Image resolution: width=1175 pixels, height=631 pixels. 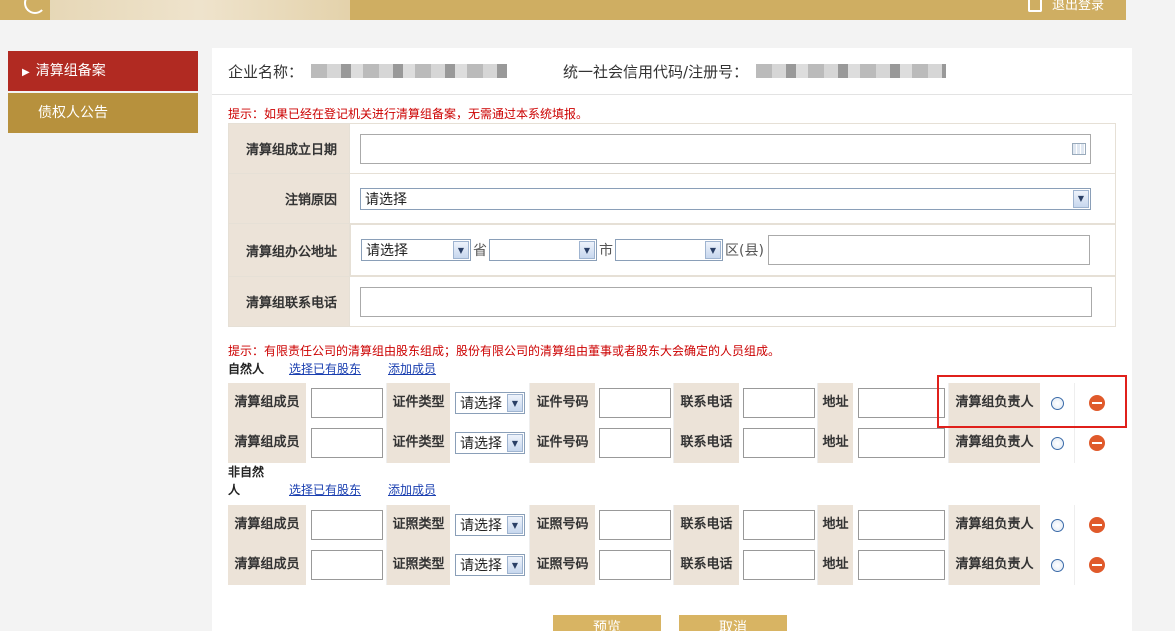 What do you see at coordinates (416, 250) in the screenshot?
I see `province-select: 请选择 ▼` at bounding box center [416, 250].